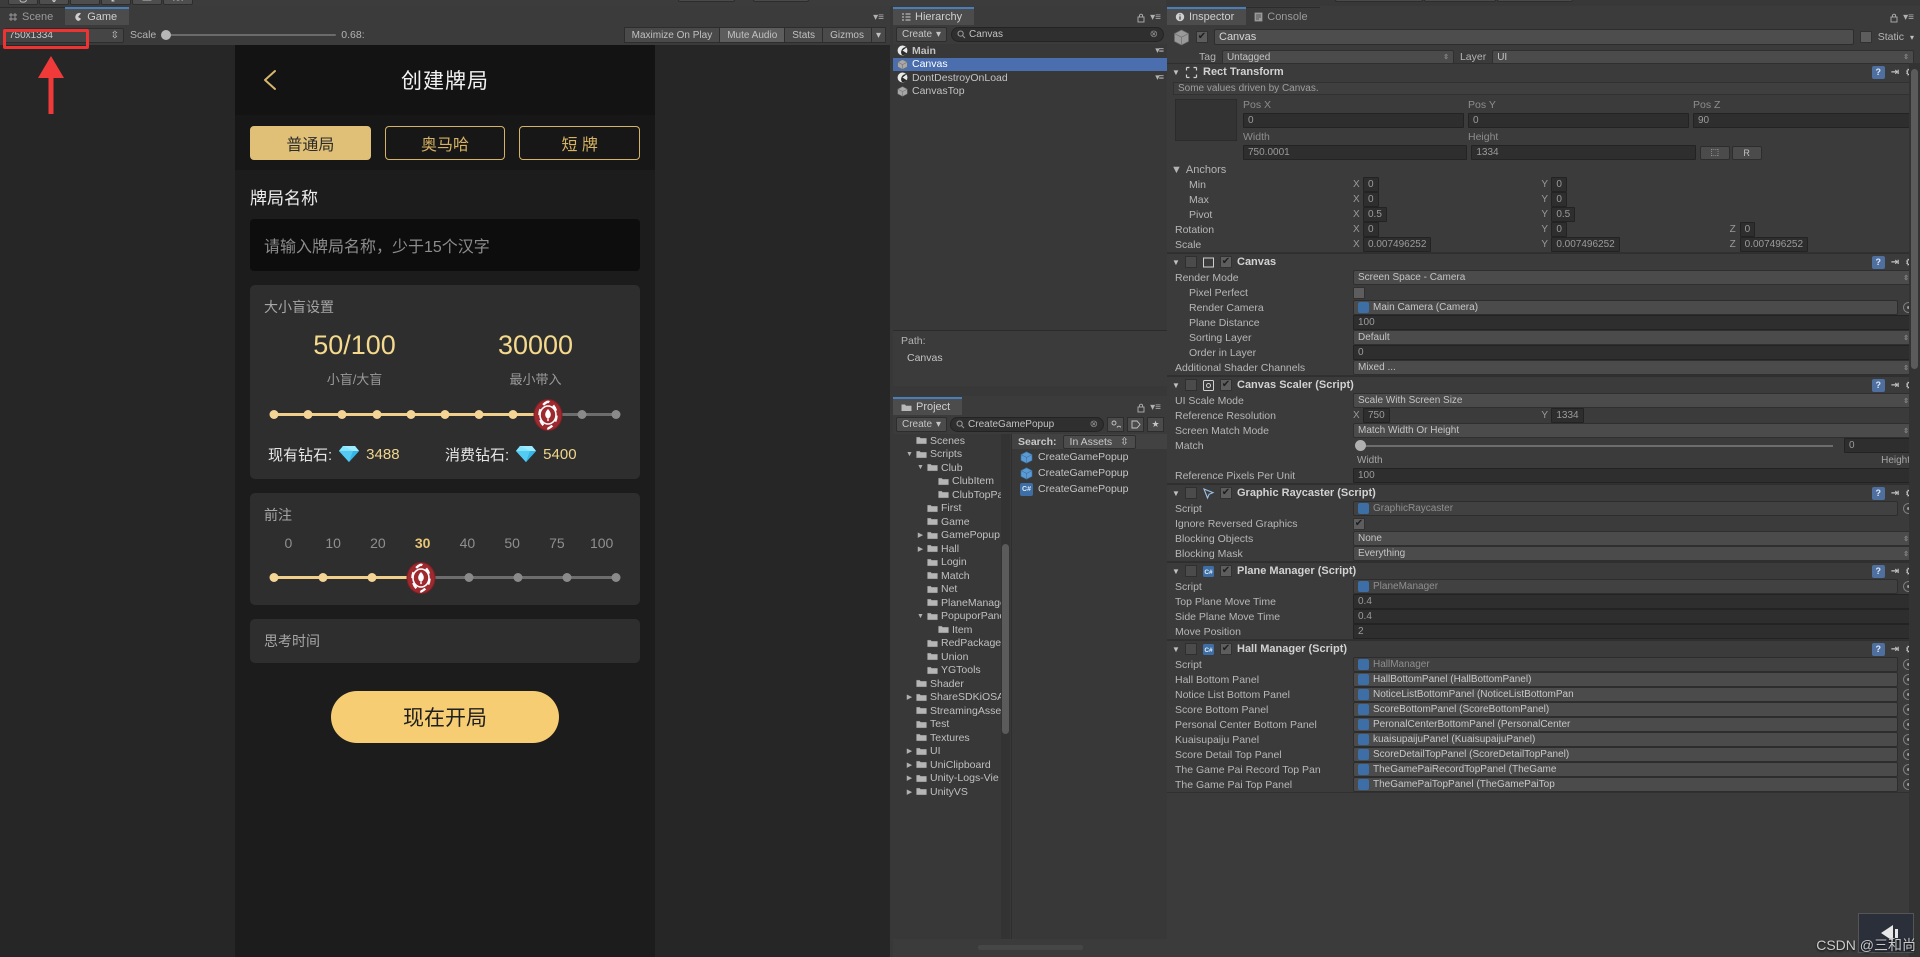  What do you see at coordinates (1135, 424) in the screenshot?
I see `filter-label-icon` at bounding box center [1135, 424].